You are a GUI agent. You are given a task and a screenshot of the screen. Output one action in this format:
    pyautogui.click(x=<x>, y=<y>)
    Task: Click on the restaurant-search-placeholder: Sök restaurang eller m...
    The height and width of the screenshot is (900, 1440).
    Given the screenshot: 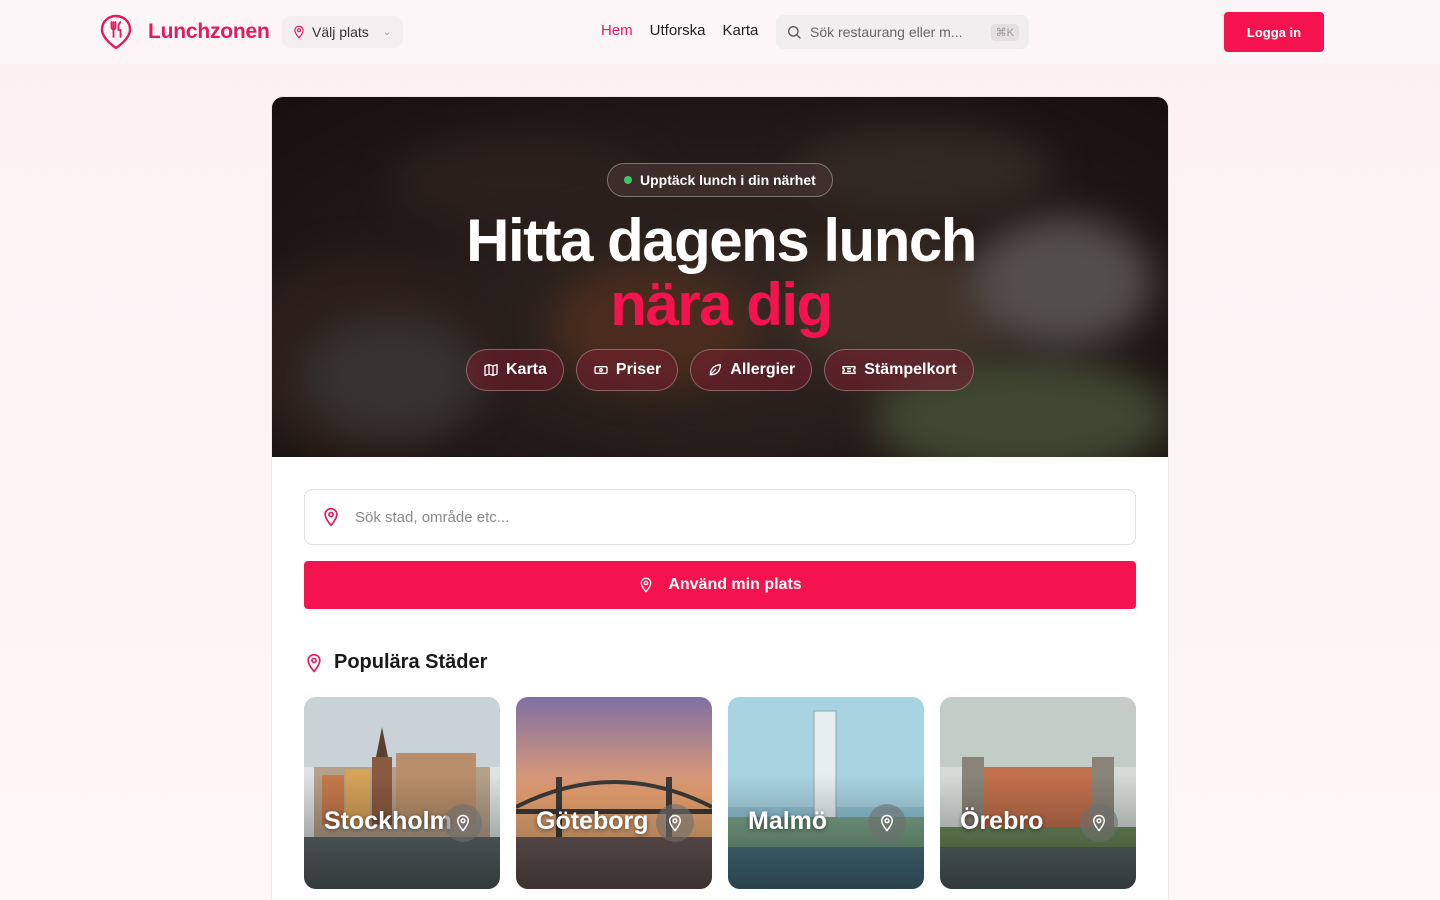 What is the action you would take?
    pyautogui.click(x=886, y=32)
    